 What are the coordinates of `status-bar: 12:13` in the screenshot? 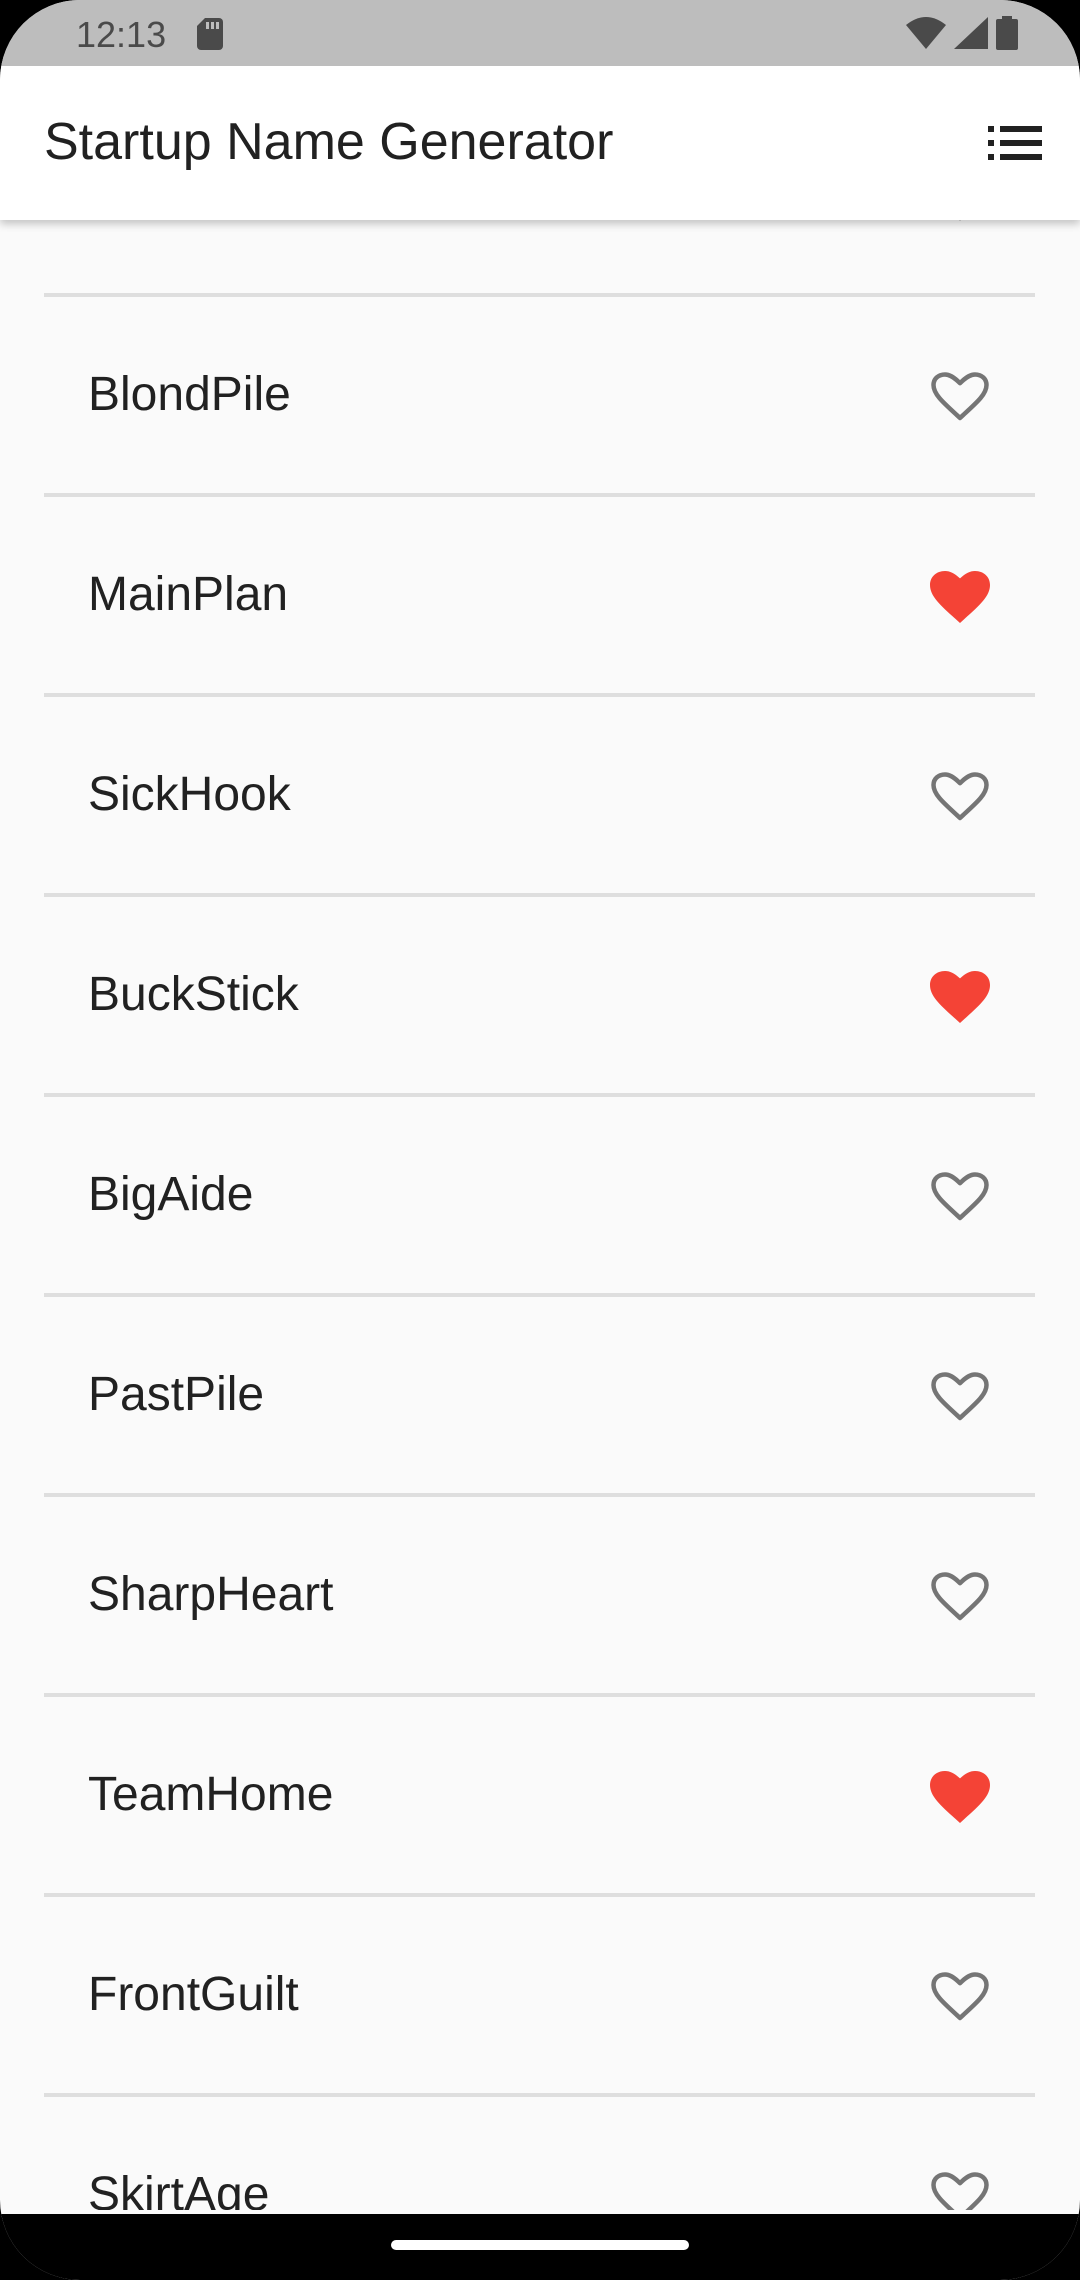 It's located at (540, 33).